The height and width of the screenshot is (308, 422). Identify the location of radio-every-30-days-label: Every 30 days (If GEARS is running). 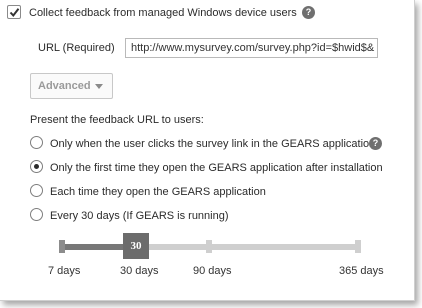
(139, 216).